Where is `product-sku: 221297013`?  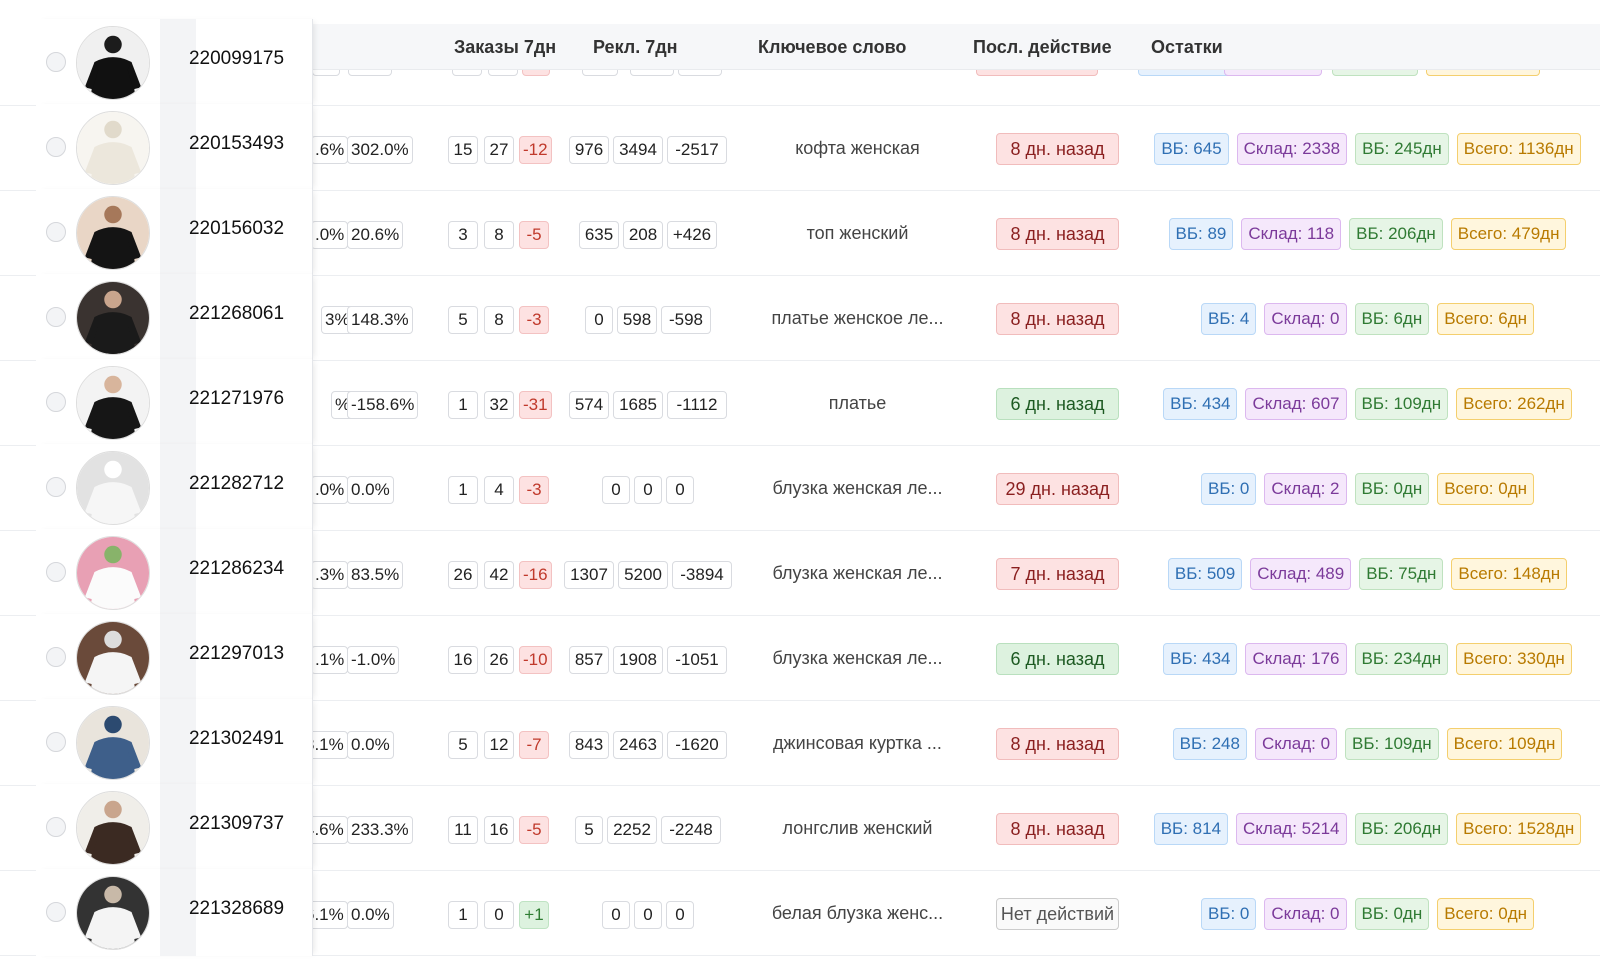
product-sku: 221297013 is located at coordinates (236, 654).